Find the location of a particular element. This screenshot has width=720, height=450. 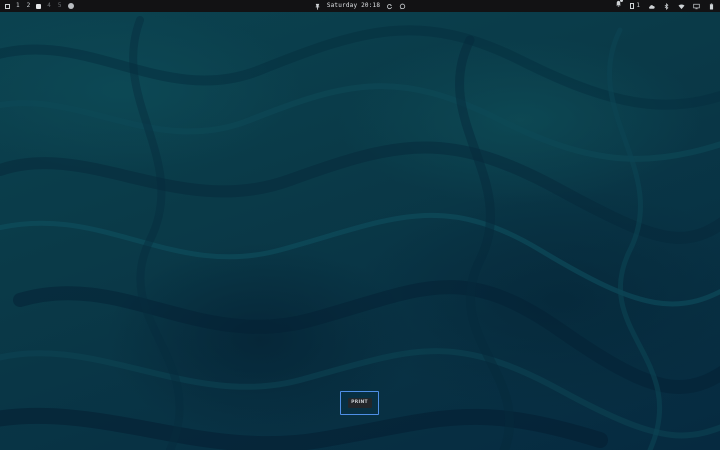

display-icon is located at coordinates (696, 6).